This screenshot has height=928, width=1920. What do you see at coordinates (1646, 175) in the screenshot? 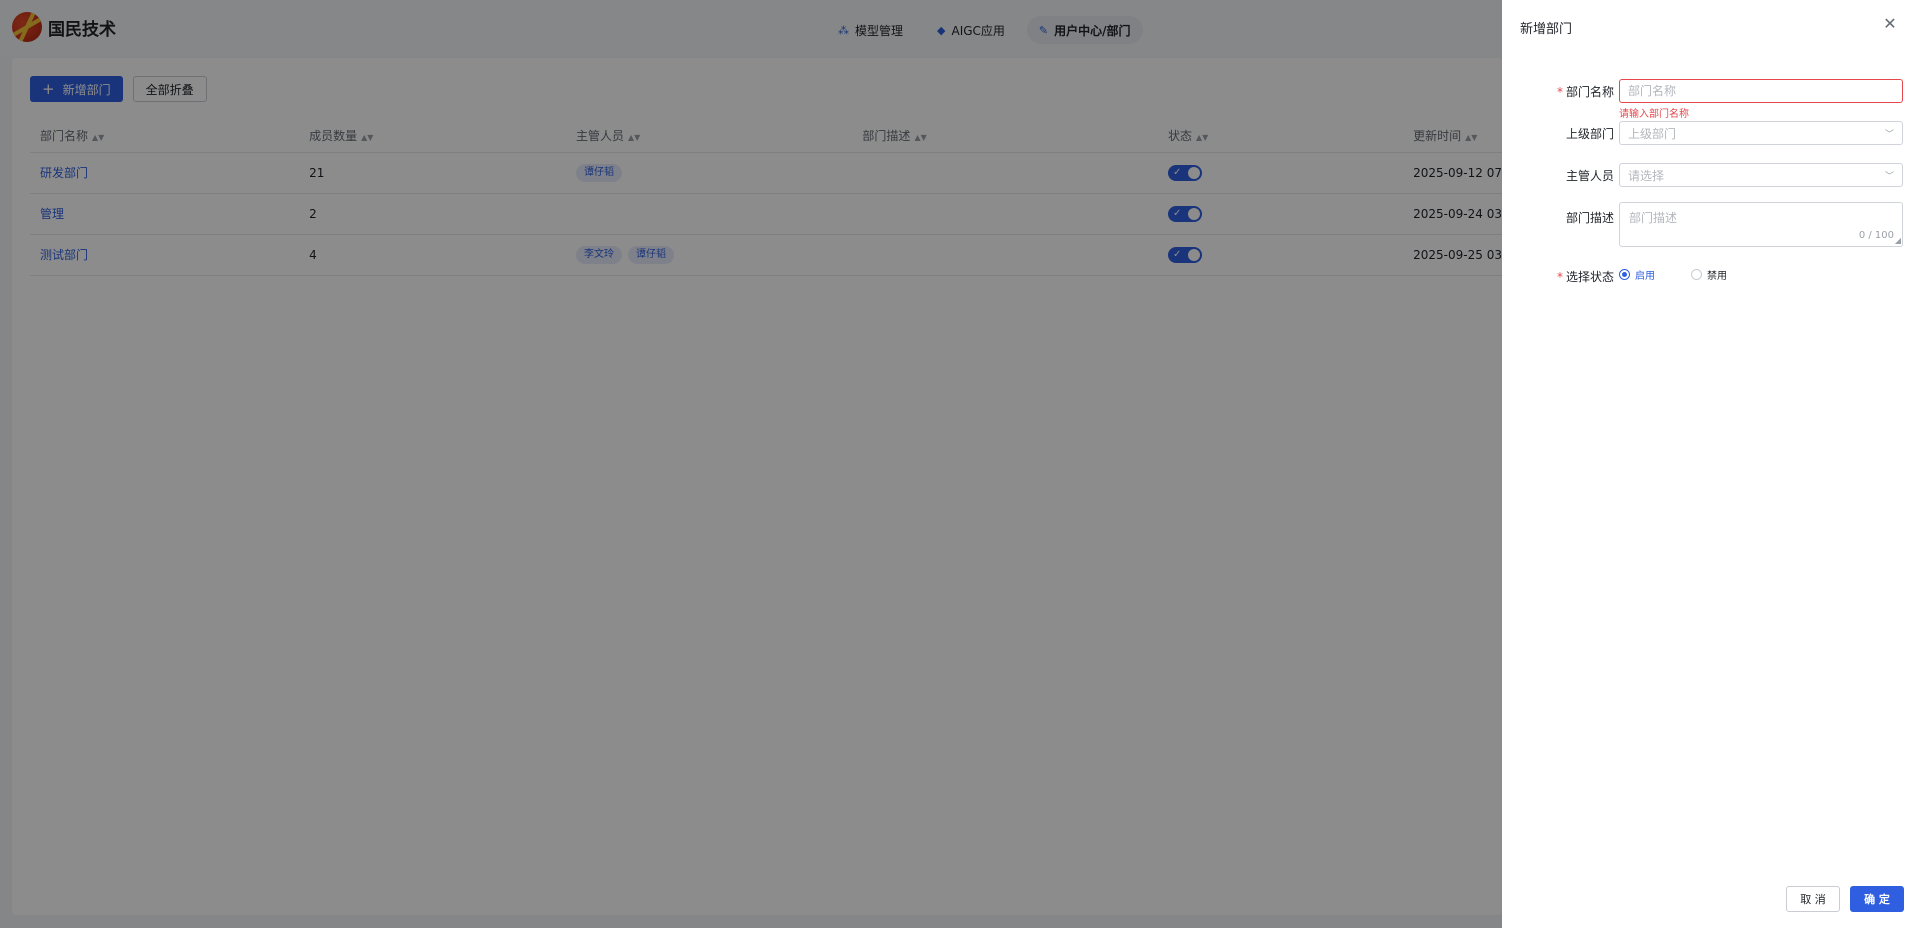
I see `manager-placeholder: 请选择` at bounding box center [1646, 175].